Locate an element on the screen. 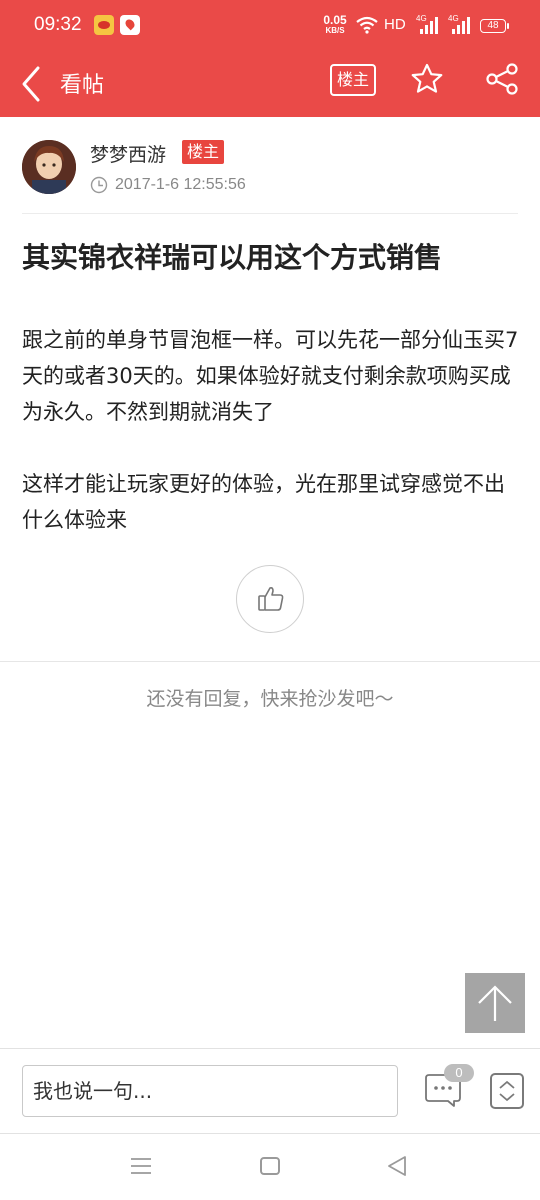  weibo-notification-icon is located at coordinates (104, 25).